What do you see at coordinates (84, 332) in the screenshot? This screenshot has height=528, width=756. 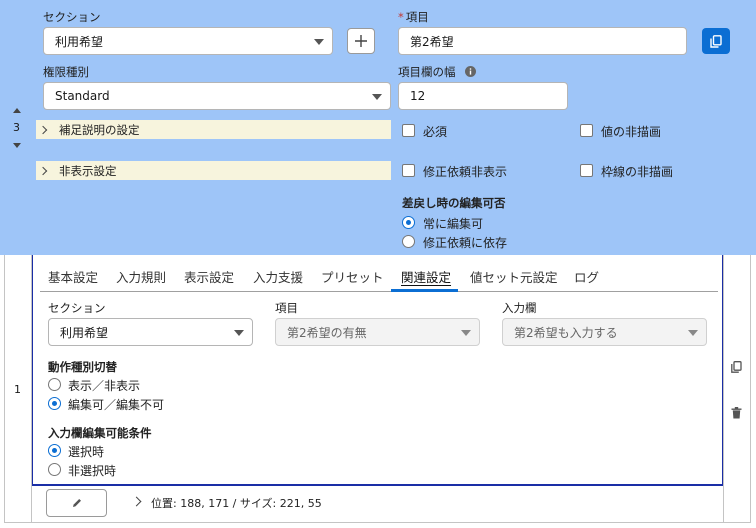 I see `related-section-value: 利用希望` at bounding box center [84, 332].